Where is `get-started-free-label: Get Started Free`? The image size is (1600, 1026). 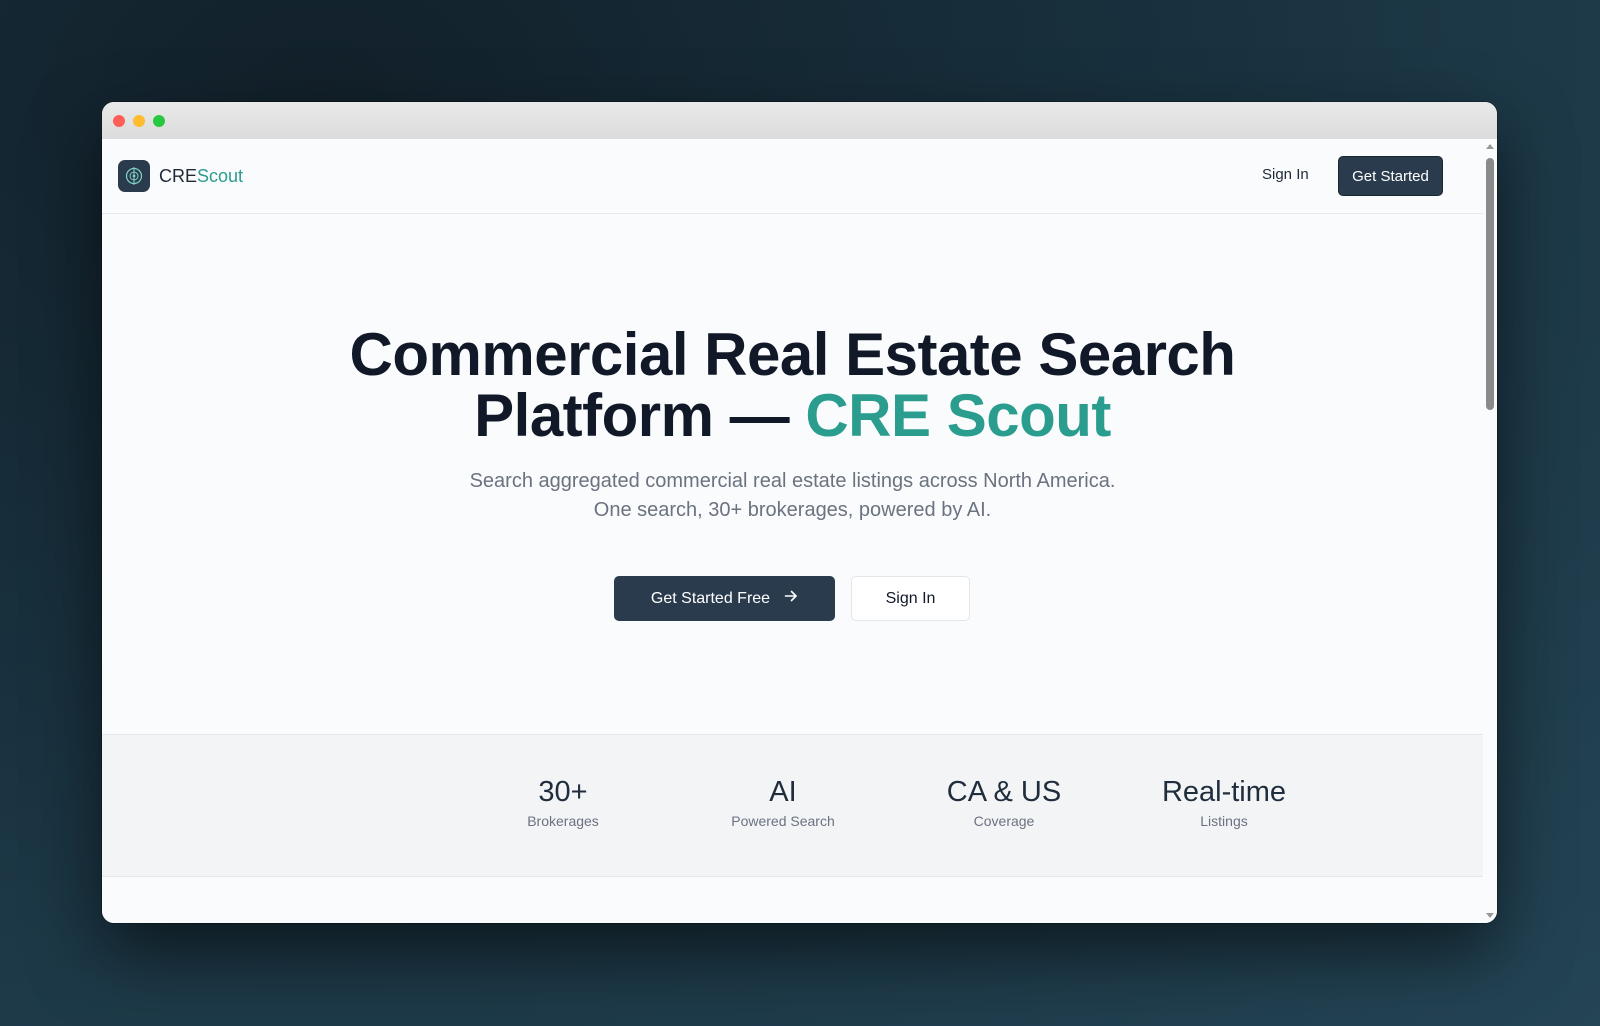
get-started-free-label: Get Started Free is located at coordinates (710, 598).